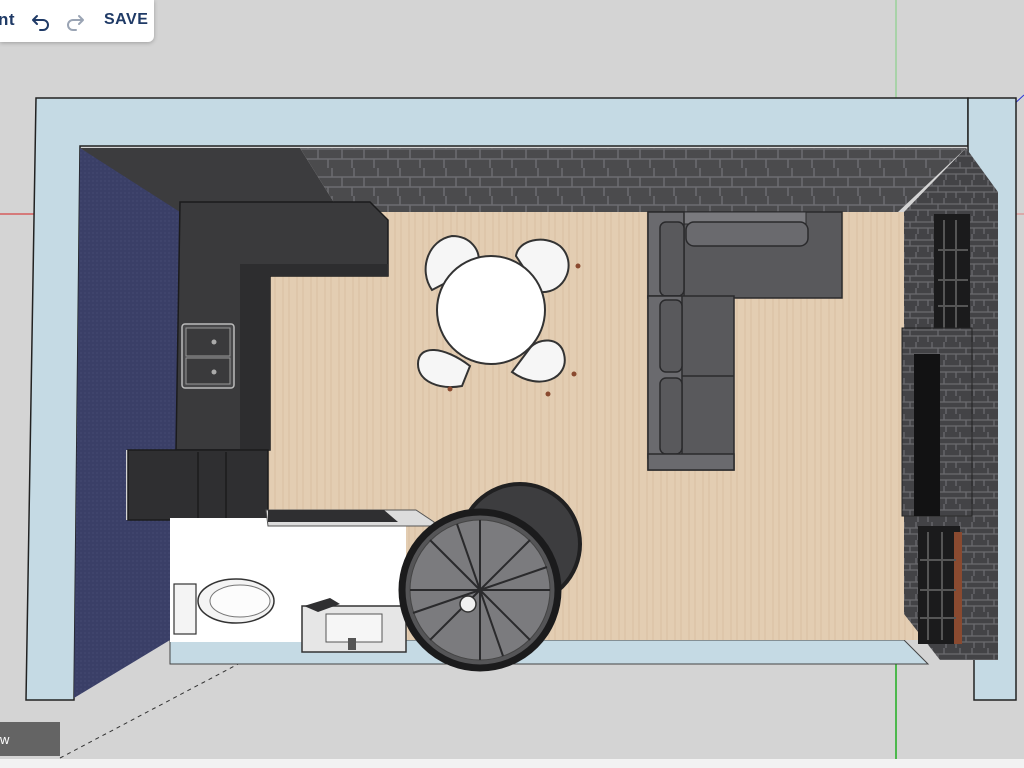 The image size is (1024, 768). I want to click on redo-icon, so click(75, 23).